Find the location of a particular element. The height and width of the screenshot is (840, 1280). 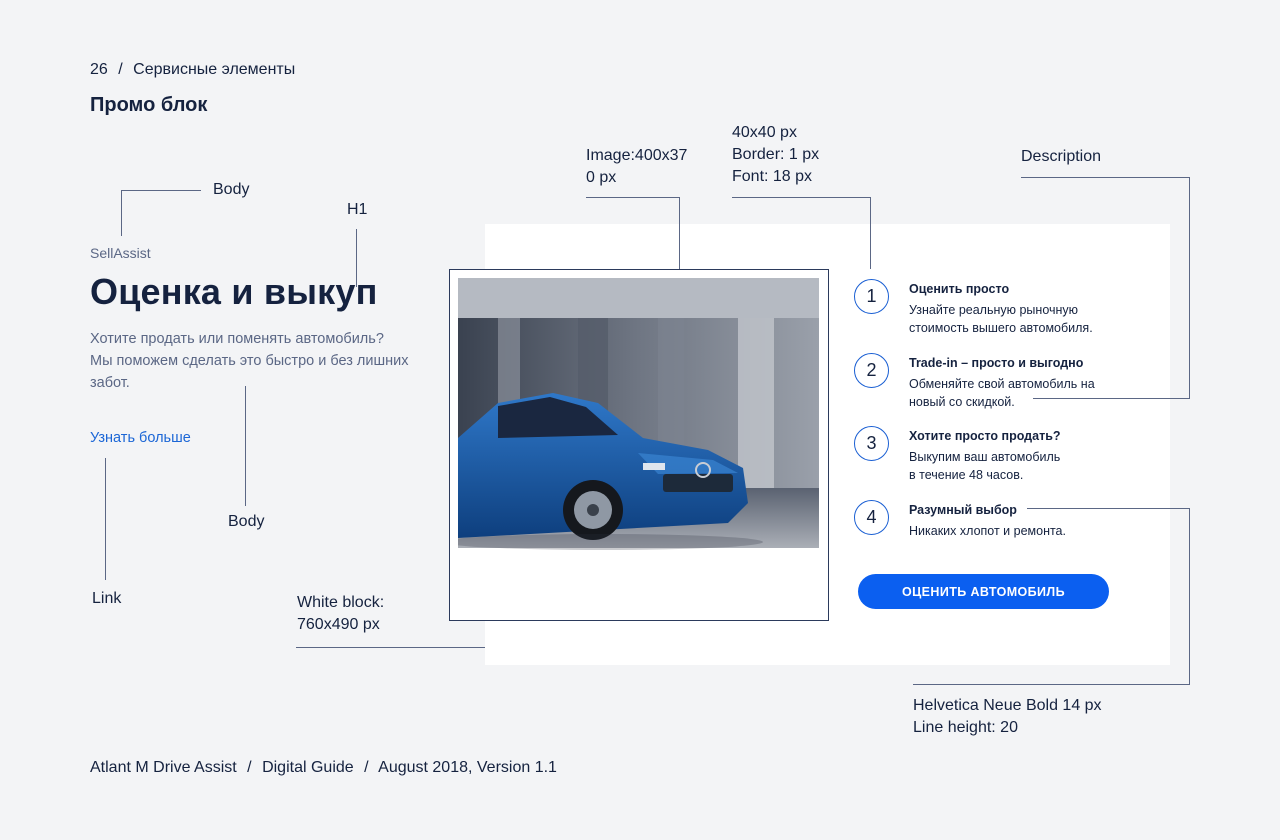

learn-more-link: Узнать больше is located at coordinates (140, 438).